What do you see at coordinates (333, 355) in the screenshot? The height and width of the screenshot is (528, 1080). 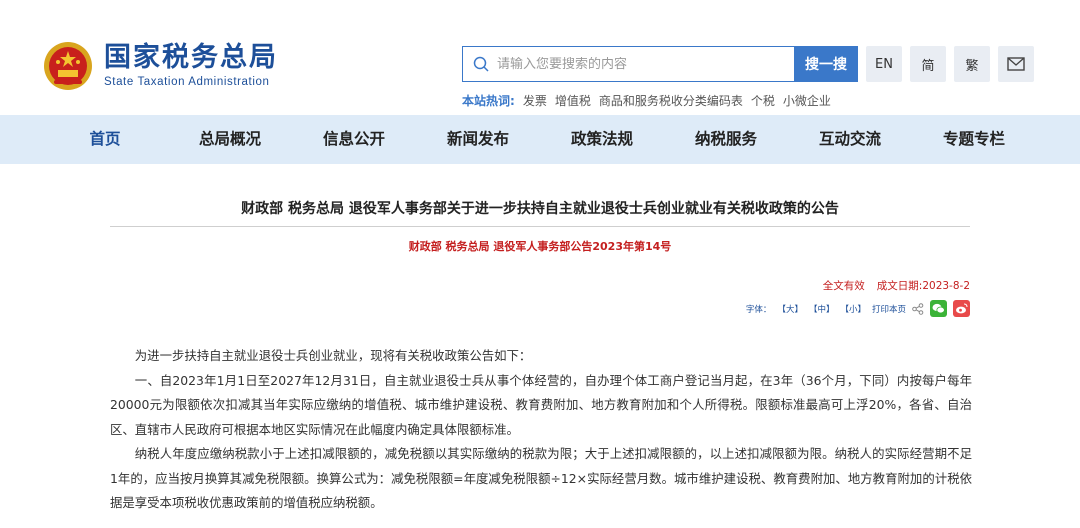 I see `article-paragraph: 为进一步扶持自主就业退役士兵创业就业，现将有关税收政策公告如下：` at bounding box center [333, 355].